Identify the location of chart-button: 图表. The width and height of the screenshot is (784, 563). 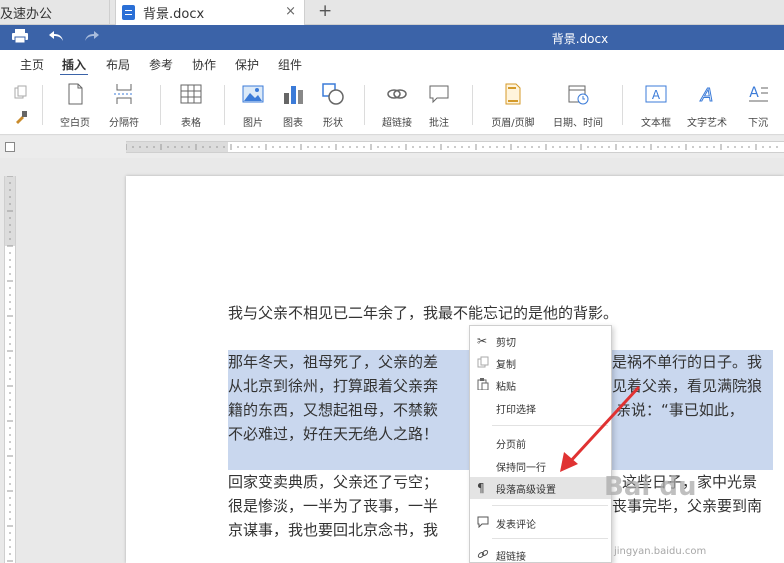
(293, 106).